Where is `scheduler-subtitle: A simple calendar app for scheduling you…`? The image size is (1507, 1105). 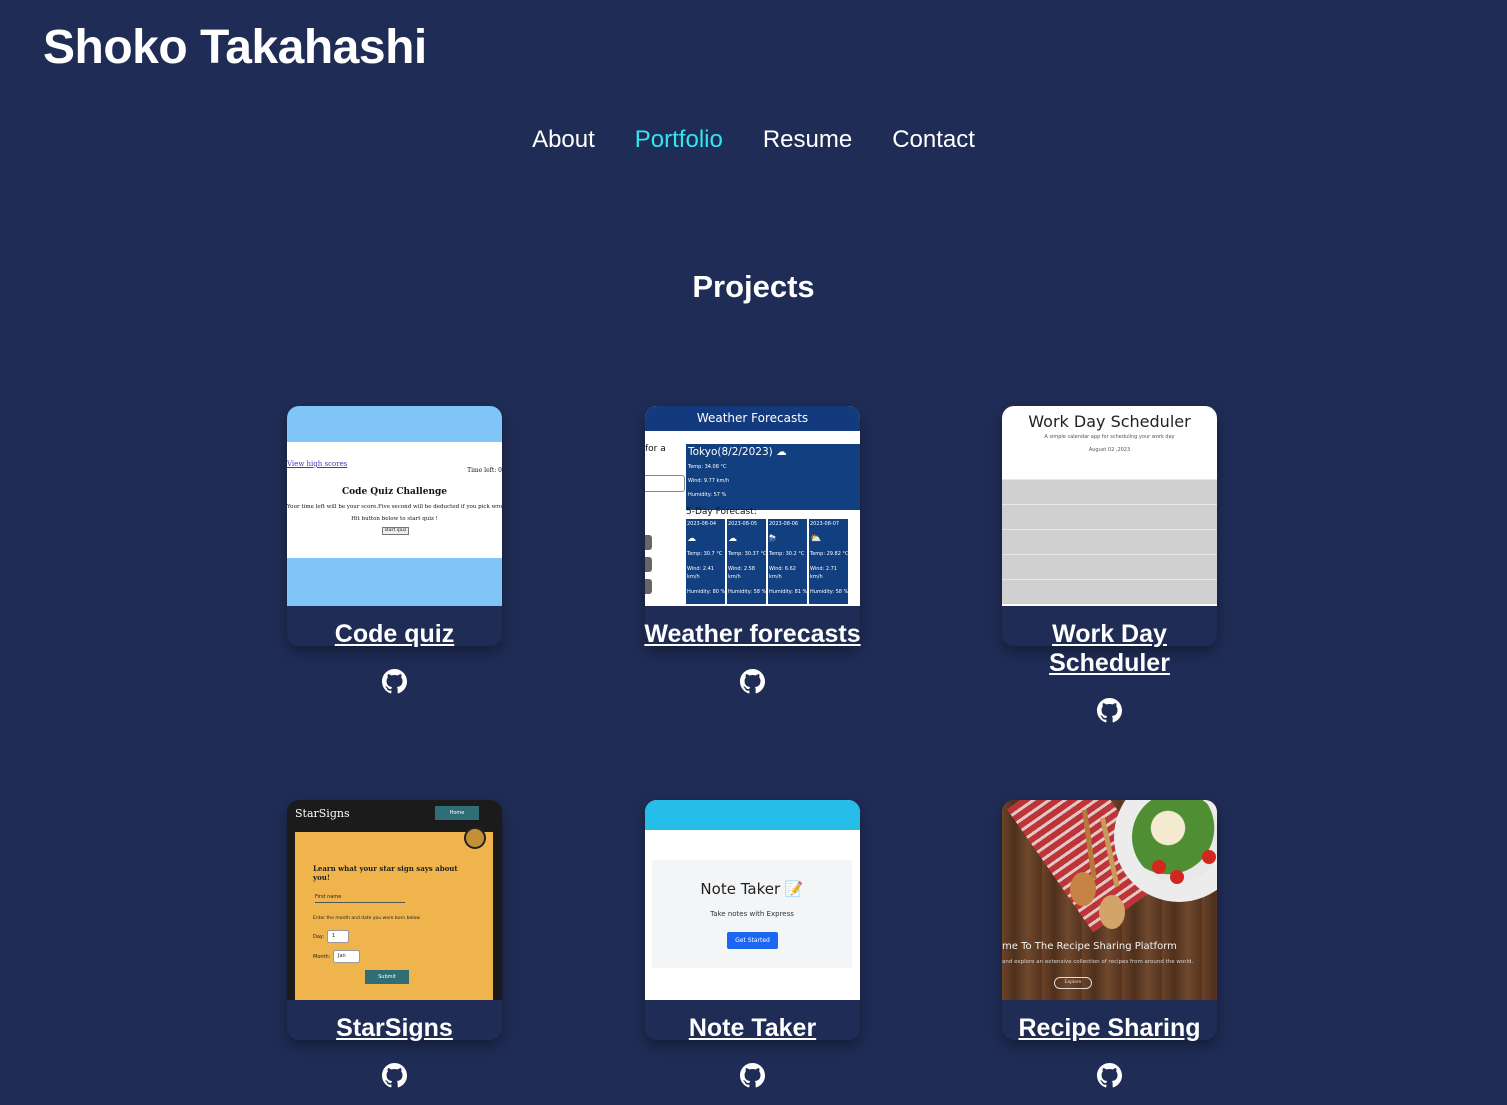 scheduler-subtitle: A simple calendar app for scheduling you… is located at coordinates (1109, 437).